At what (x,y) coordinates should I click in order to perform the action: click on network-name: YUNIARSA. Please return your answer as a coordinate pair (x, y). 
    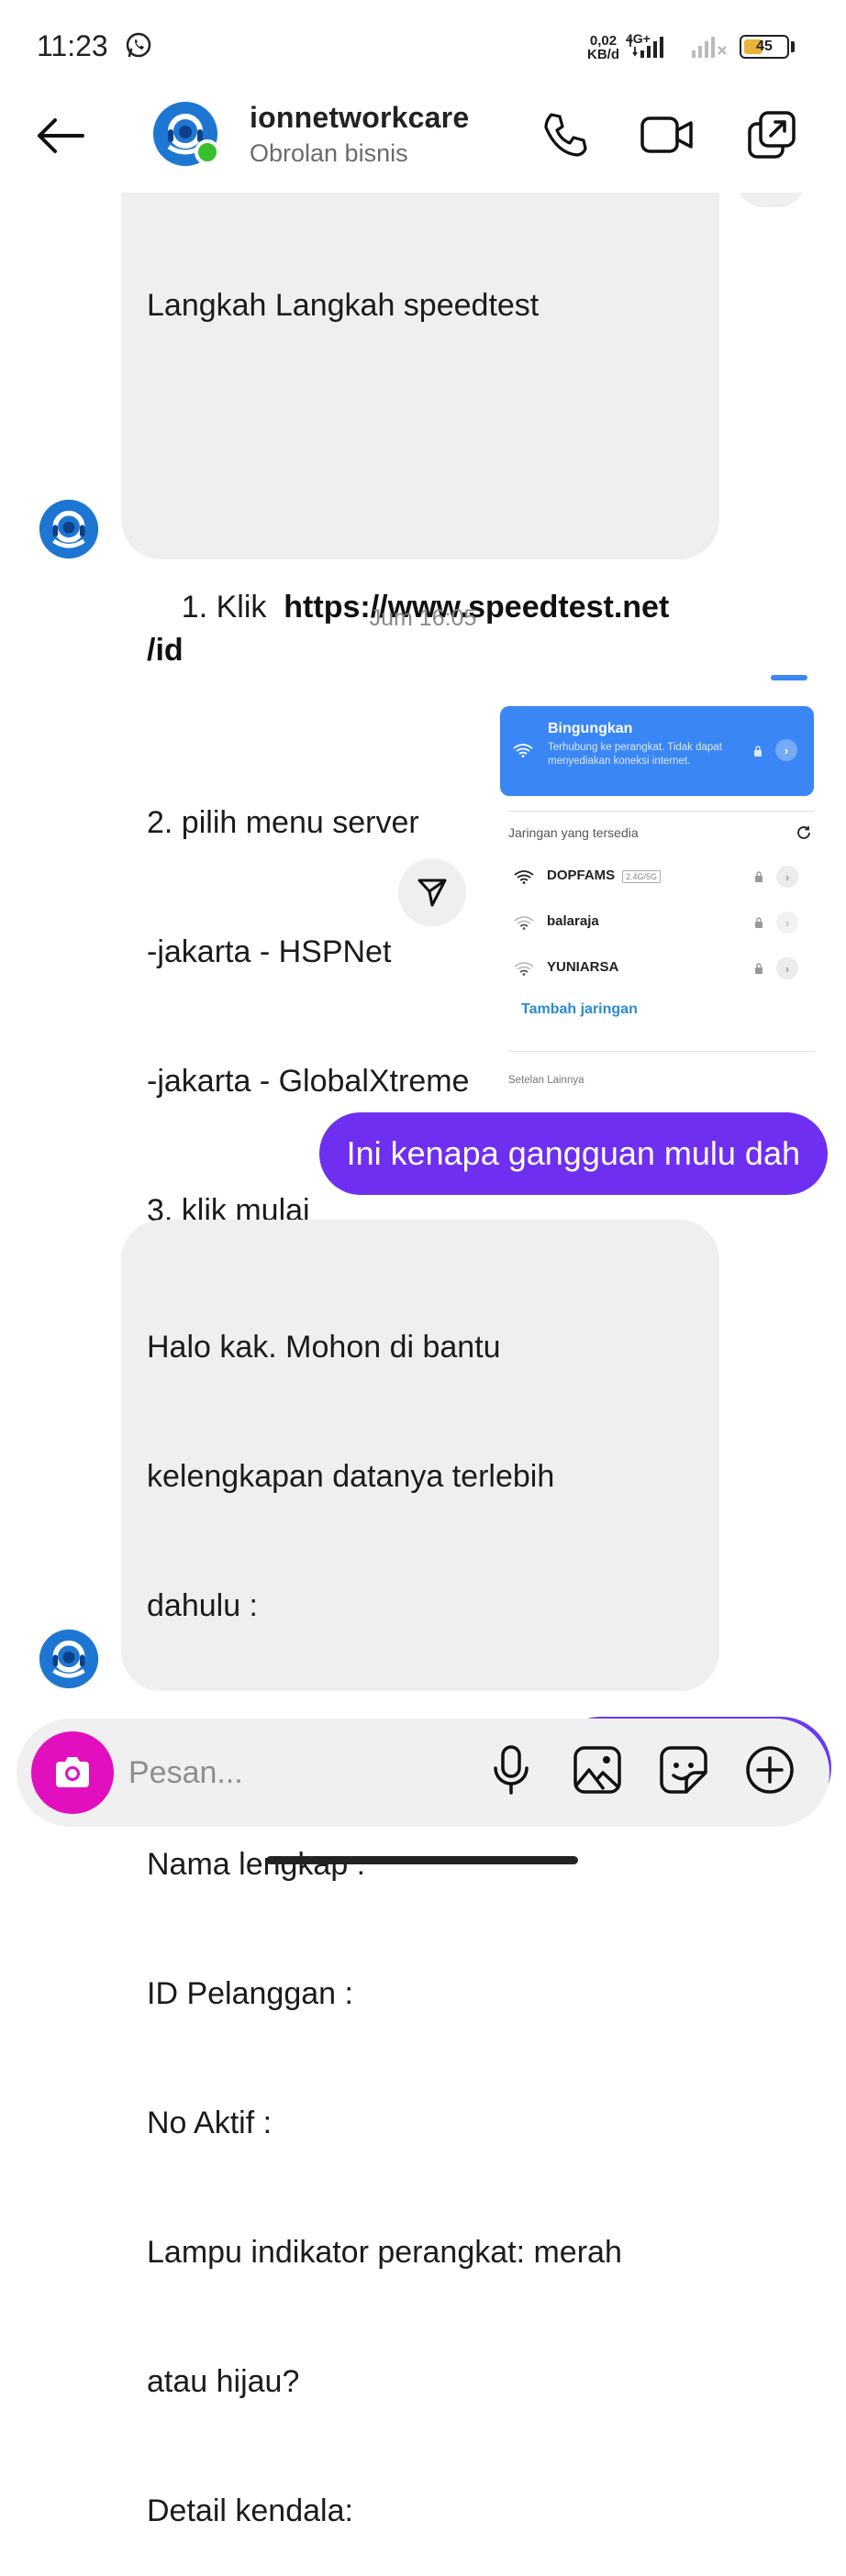
    Looking at the image, I should click on (583, 967).